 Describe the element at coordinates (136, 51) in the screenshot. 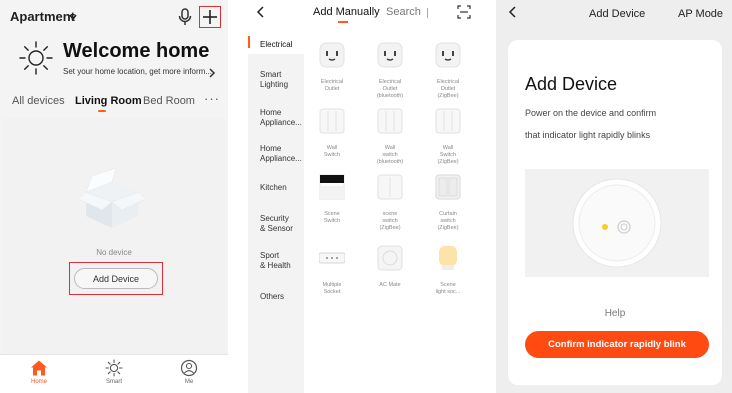

I see `welcome-title: Welcome home` at that location.